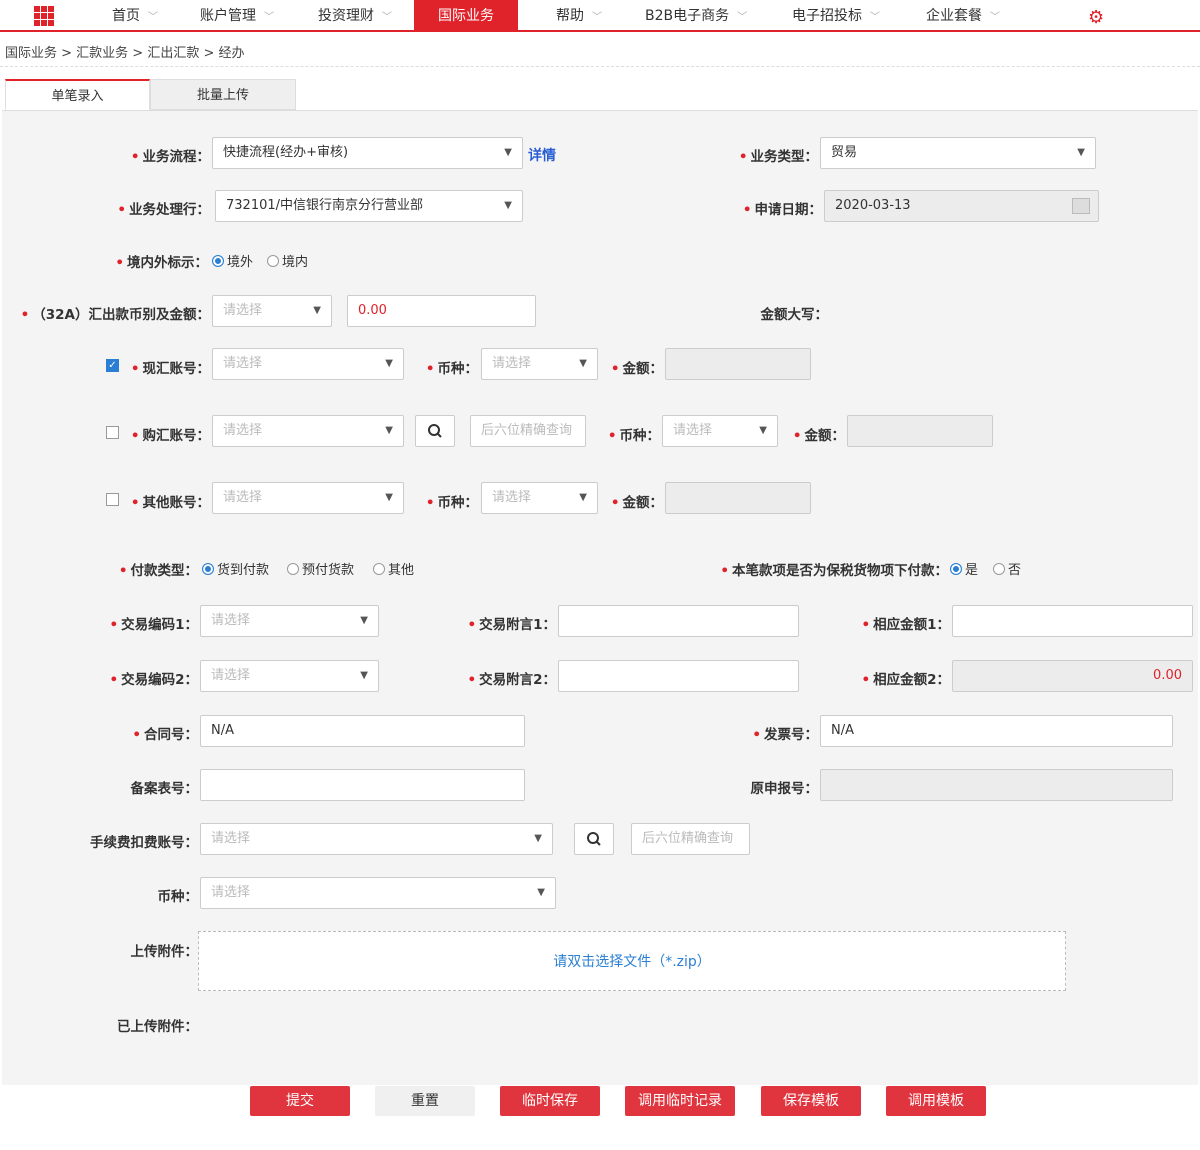 The height and width of the screenshot is (1150, 1200). I want to click on type-select: 贸易 ▼, so click(958, 153).